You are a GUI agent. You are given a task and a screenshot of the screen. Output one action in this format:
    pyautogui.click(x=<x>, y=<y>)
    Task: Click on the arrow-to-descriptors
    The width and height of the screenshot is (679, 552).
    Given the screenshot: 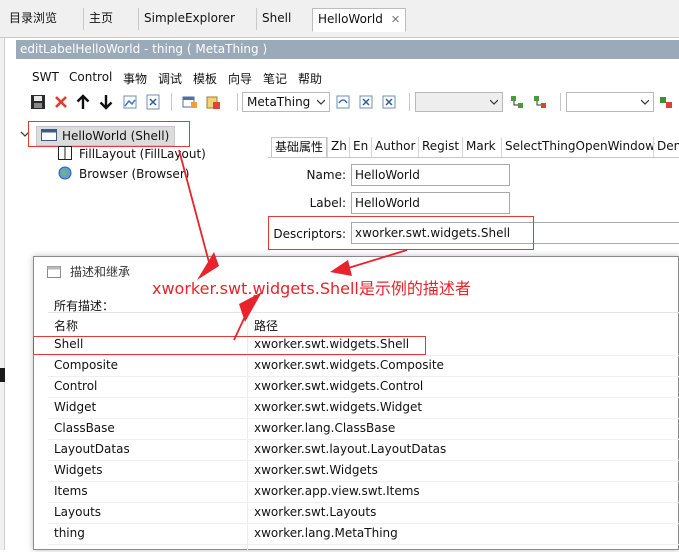 What is the action you would take?
    pyautogui.click(x=369, y=262)
    